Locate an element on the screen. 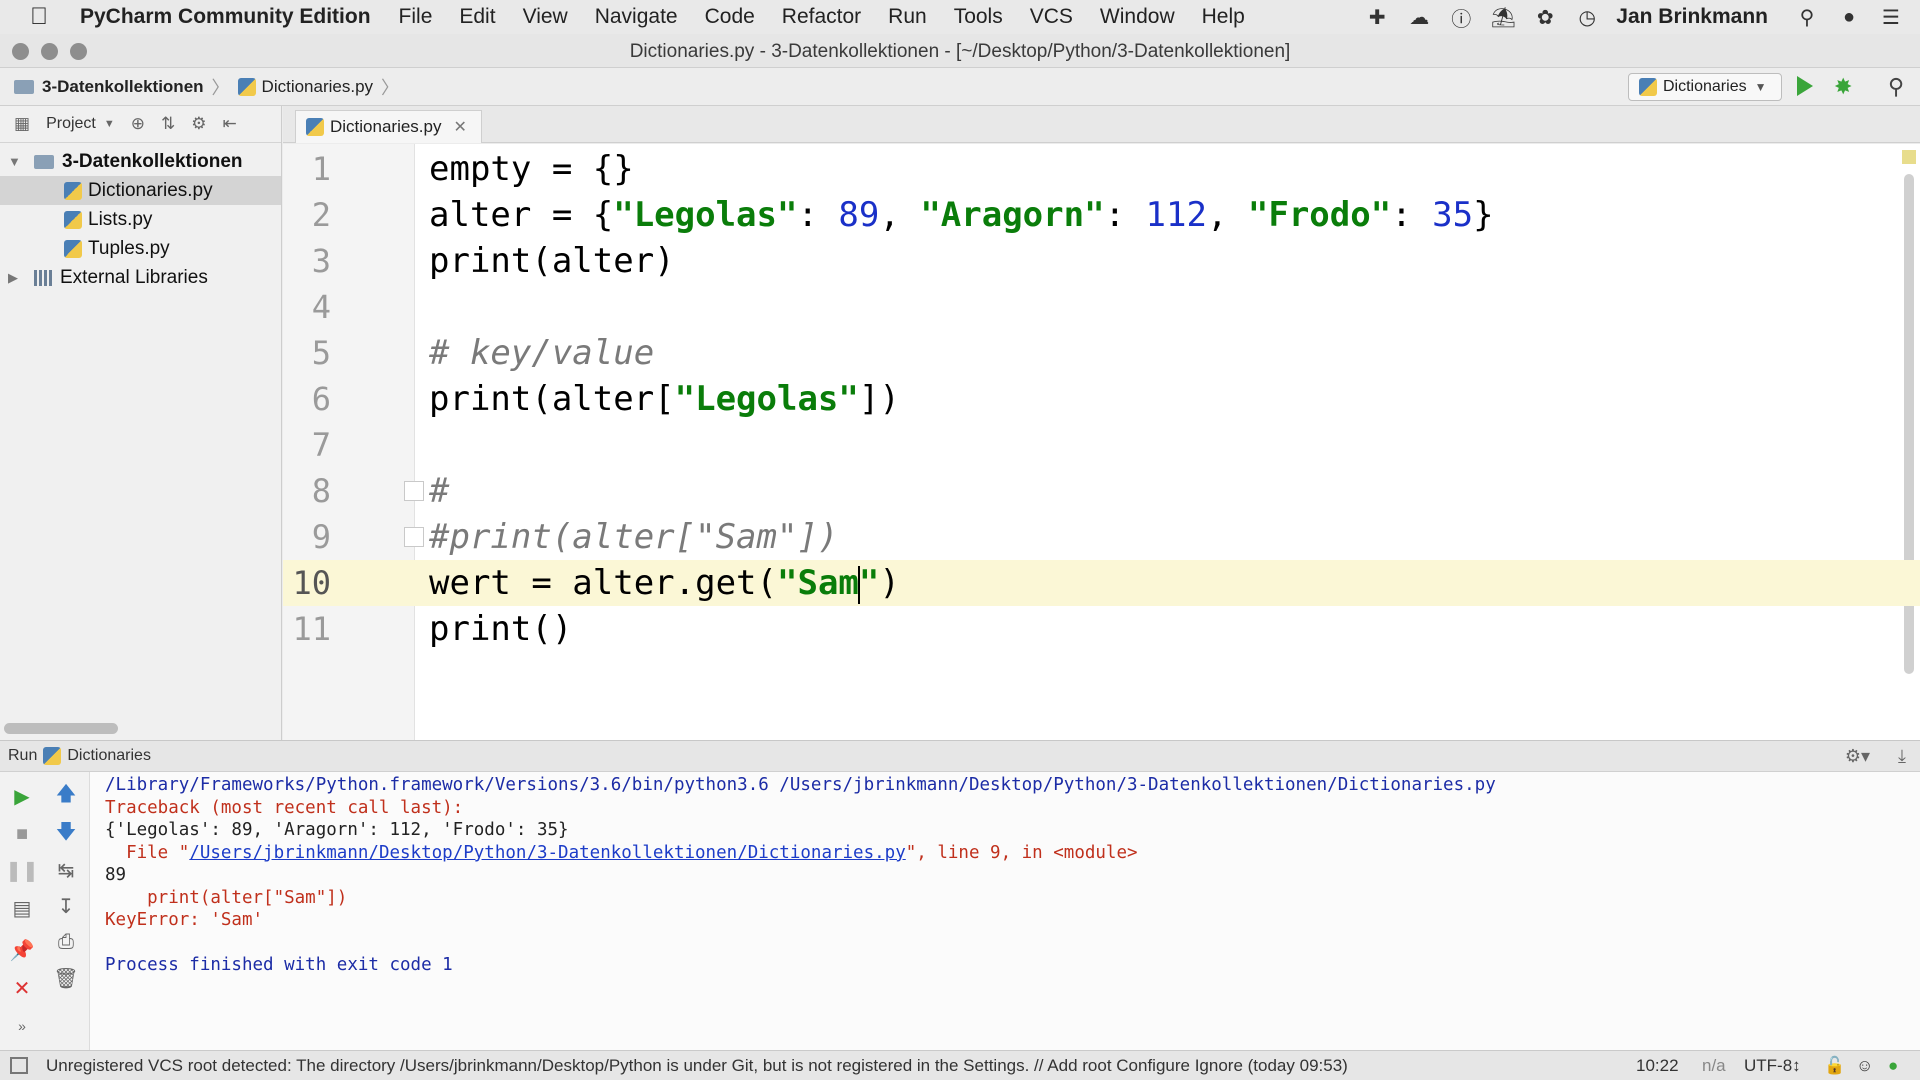 The image size is (1920, 1080). tree-item-project-folder: ▼ 3-Datenkollektionen is located at coordinates (140, 161).